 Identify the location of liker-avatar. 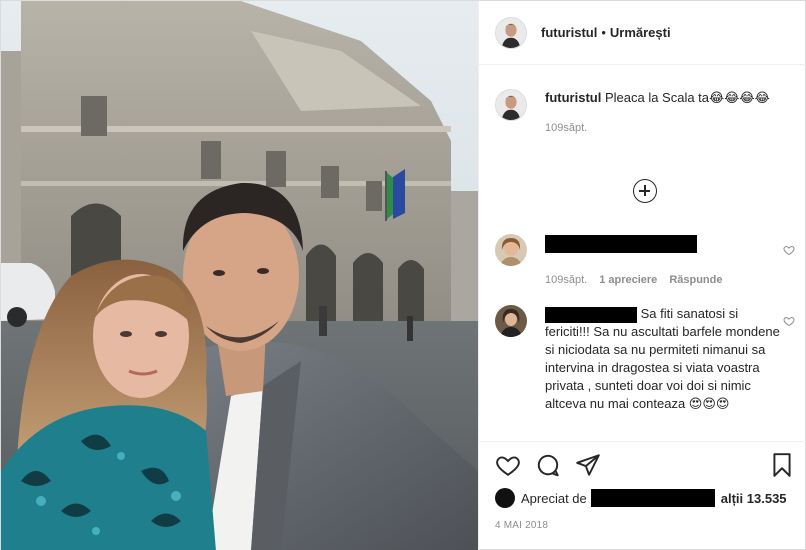
(505, 498).